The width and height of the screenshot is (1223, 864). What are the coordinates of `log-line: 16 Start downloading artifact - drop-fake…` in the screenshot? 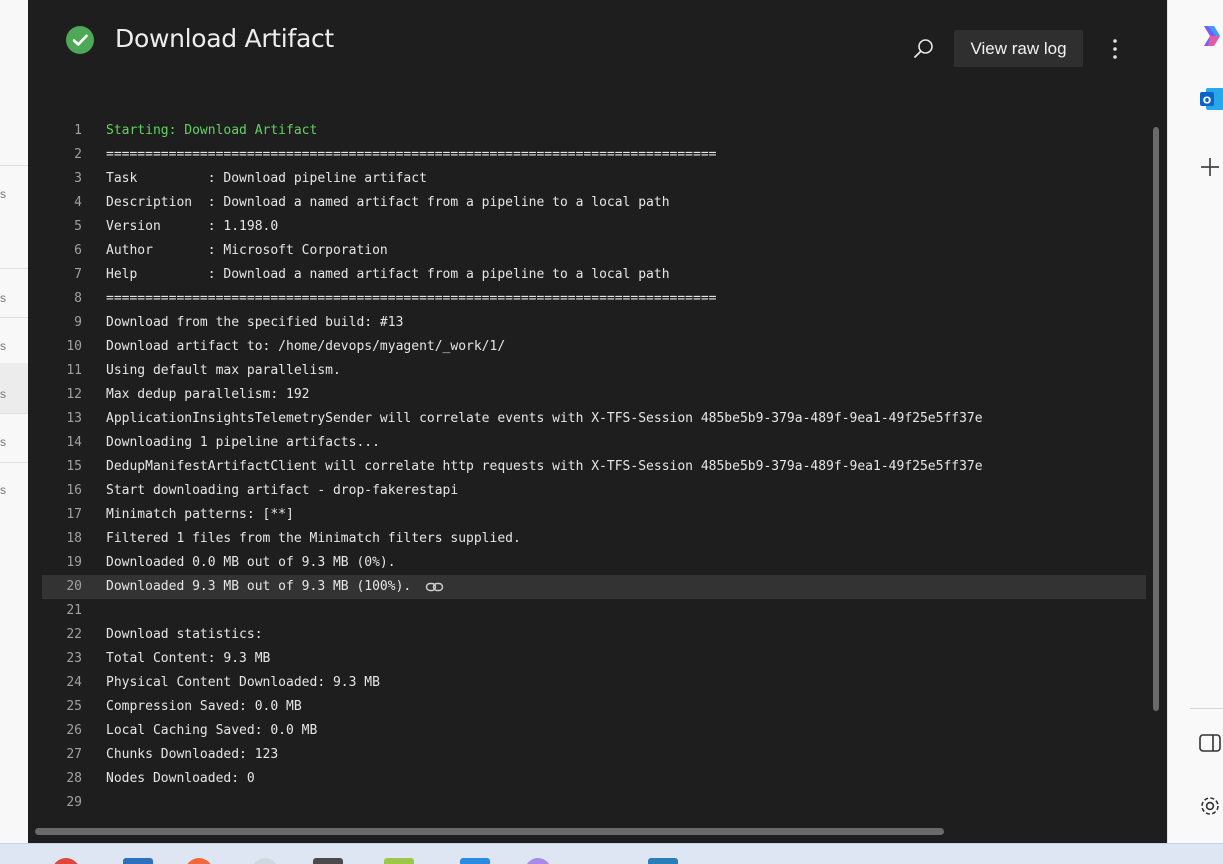 It's located at (594, 491).